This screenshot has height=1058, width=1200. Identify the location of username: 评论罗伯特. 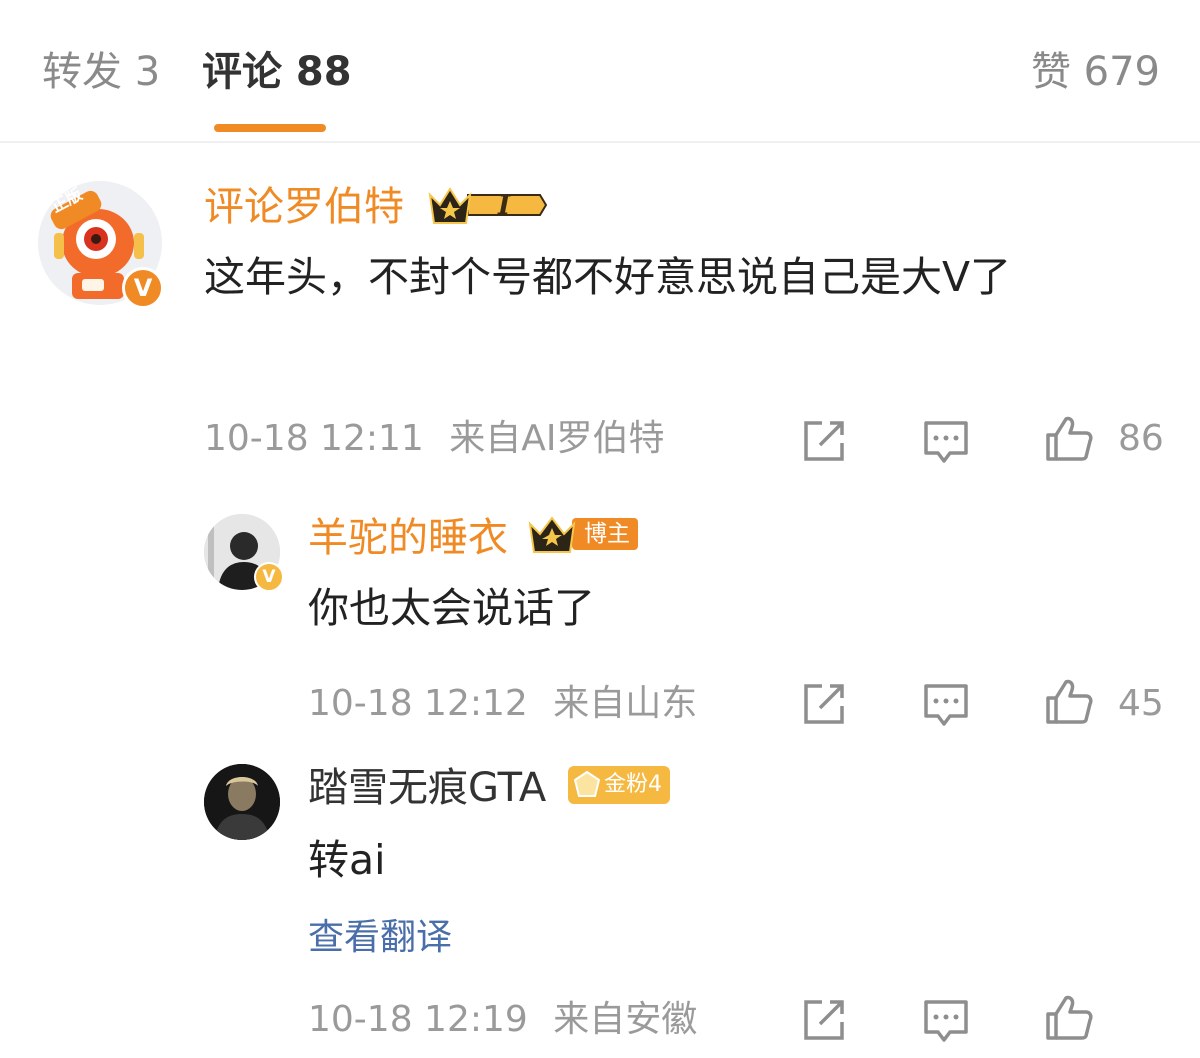
(304, 207).